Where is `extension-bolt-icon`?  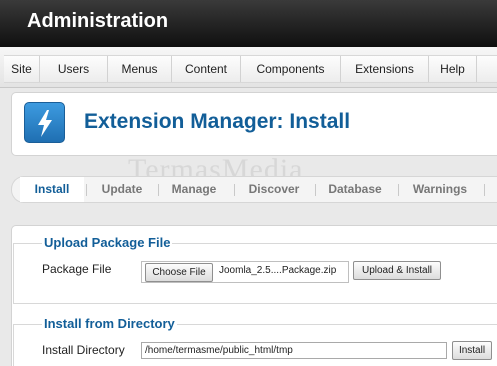 extension-bolt-icon is located at coordinates (44, 122).